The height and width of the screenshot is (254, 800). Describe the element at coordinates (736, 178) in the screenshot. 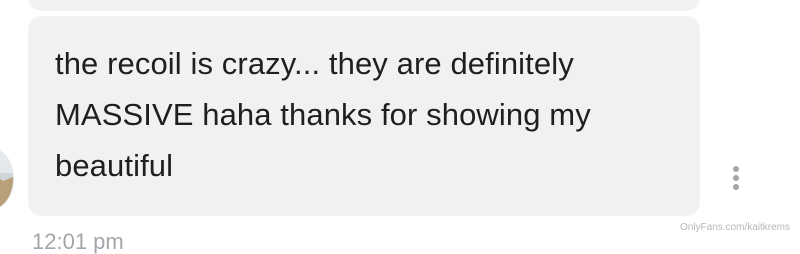

I see `more-options-button` at that location.